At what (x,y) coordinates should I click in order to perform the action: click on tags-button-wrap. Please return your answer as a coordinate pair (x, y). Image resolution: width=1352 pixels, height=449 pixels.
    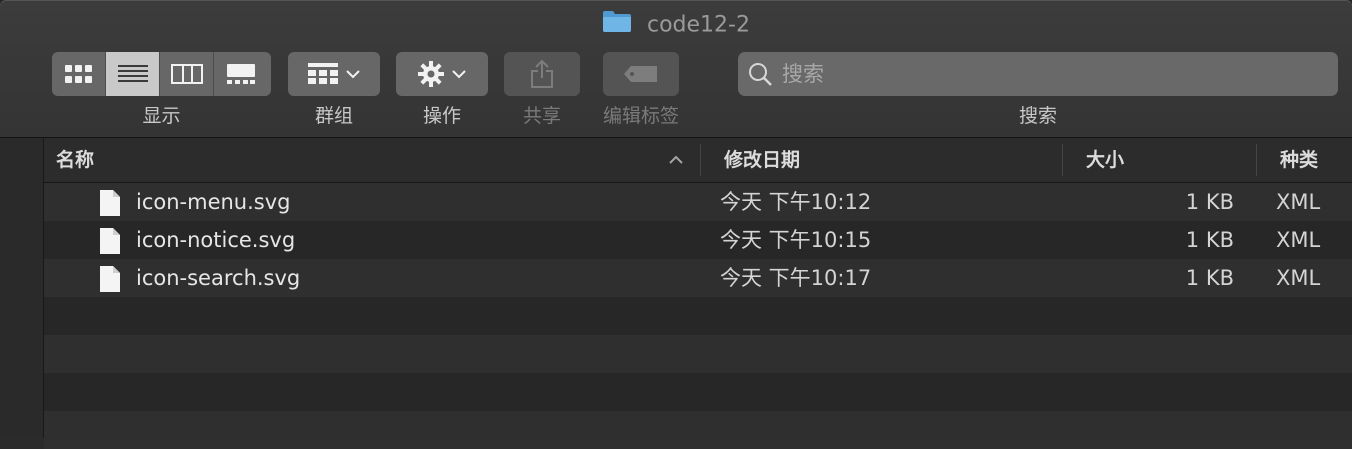
    Looking at the image, I should click on (641, 74).